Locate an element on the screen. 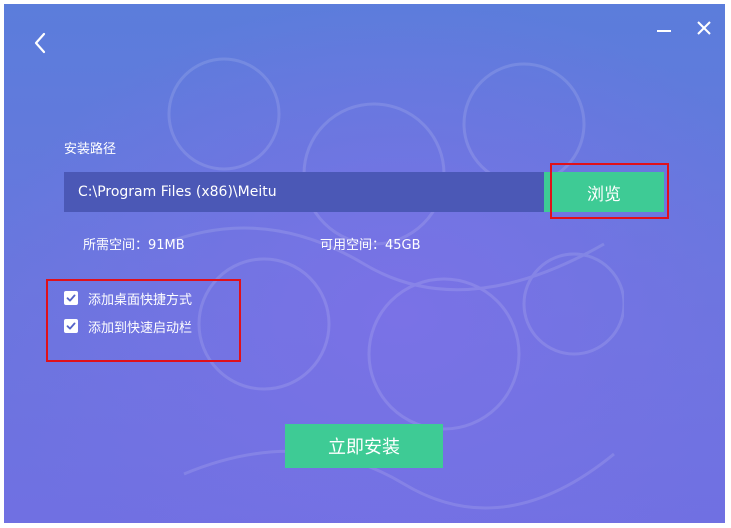  browse-button: 浏览 is located at coordinates (604, 192).